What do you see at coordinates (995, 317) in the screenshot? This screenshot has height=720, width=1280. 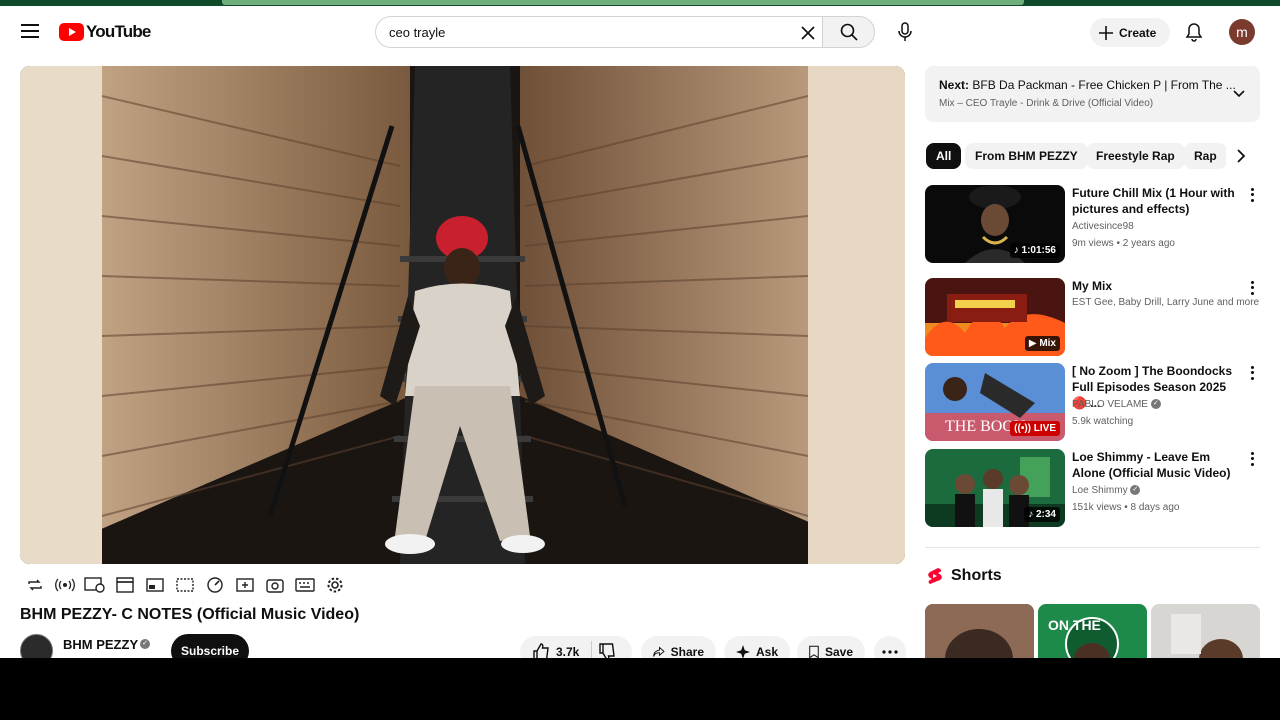 I see `recommendation-thumbnail: ▶ Mix` at bounding box center [995, 317].